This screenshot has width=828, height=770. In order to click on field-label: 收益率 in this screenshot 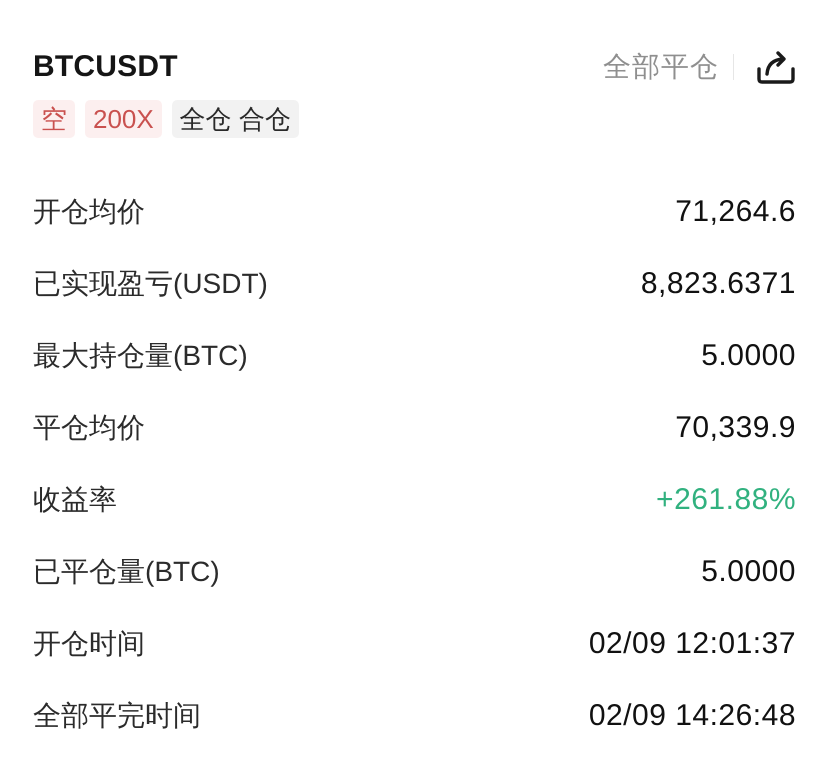, I will do `click(75, 500)`.